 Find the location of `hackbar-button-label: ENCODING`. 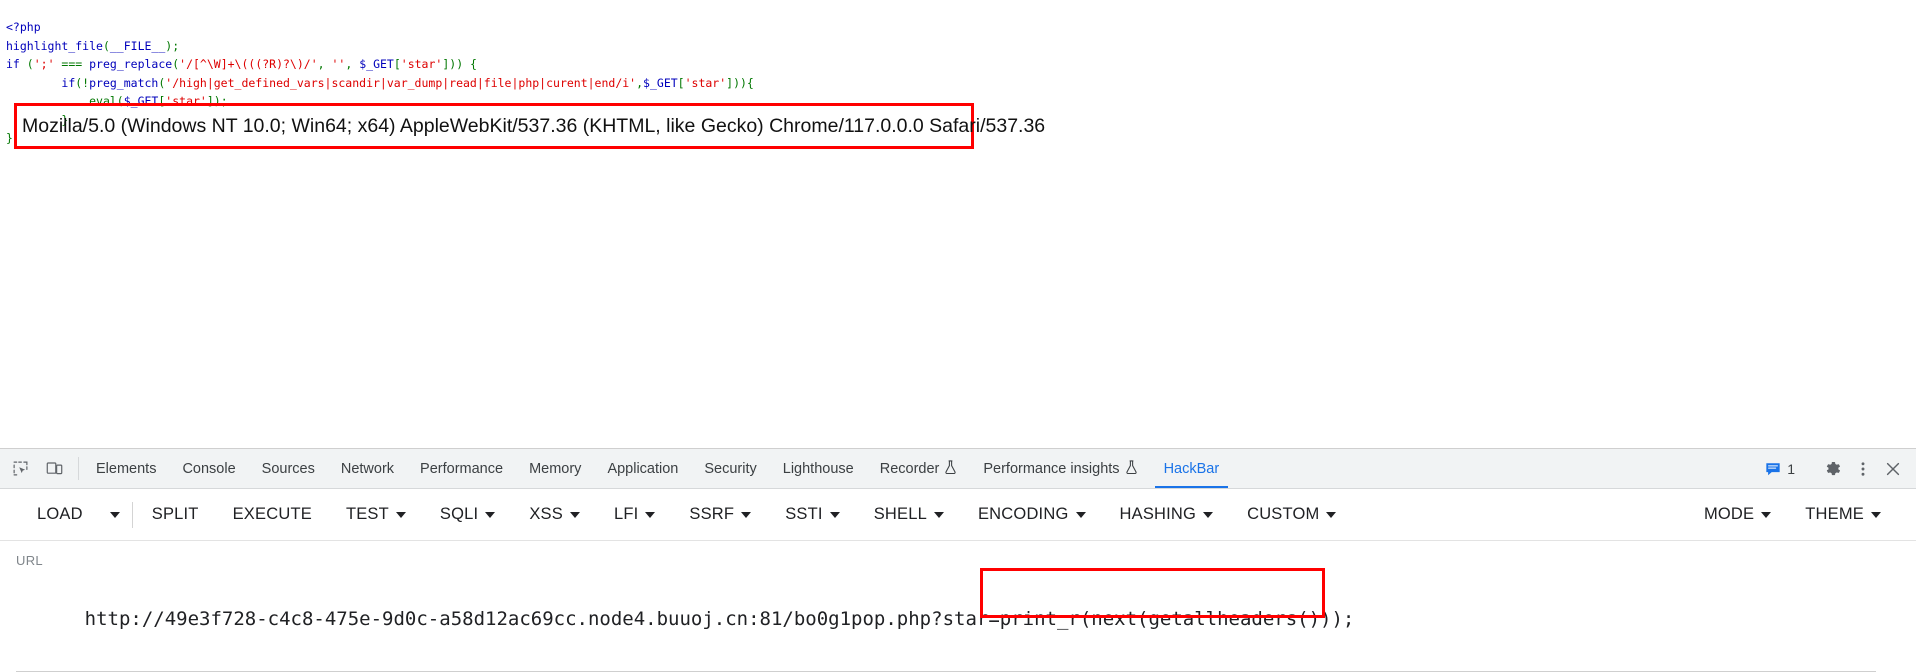

hackbar-button-label: ENCODING is located at coordinates (1023, 514).